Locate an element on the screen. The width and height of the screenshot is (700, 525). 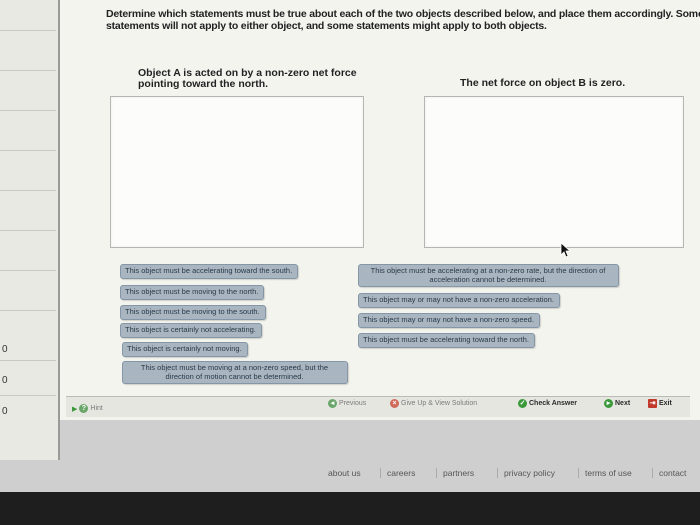
hint-label: Hint is located at coordinates (96, 408).